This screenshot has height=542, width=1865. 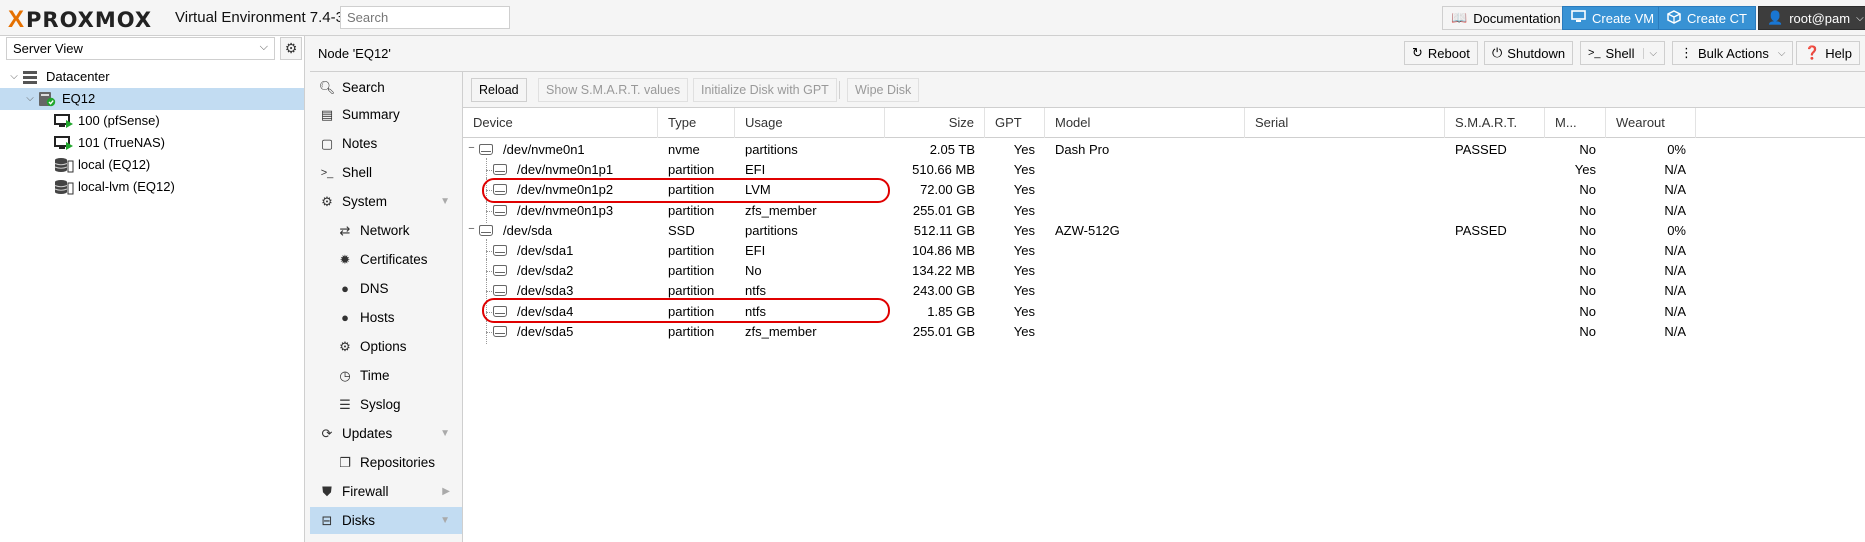 What do you see at coordinates (935, 123) in the screenshot?
I see `column-header-size: Size` at bounding box center [935, 123].